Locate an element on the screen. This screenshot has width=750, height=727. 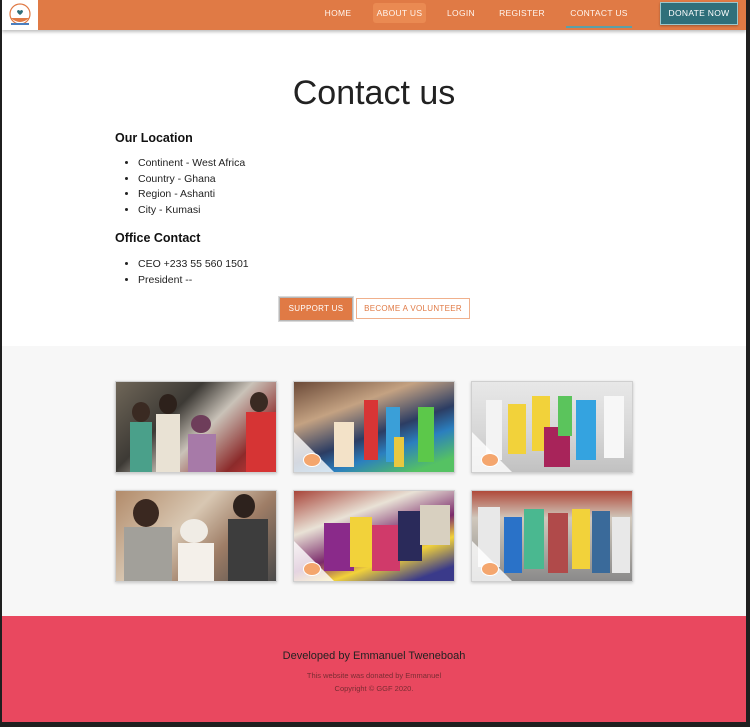
donate-now-button: DONATE NOW is located at coordinates (699, 13).